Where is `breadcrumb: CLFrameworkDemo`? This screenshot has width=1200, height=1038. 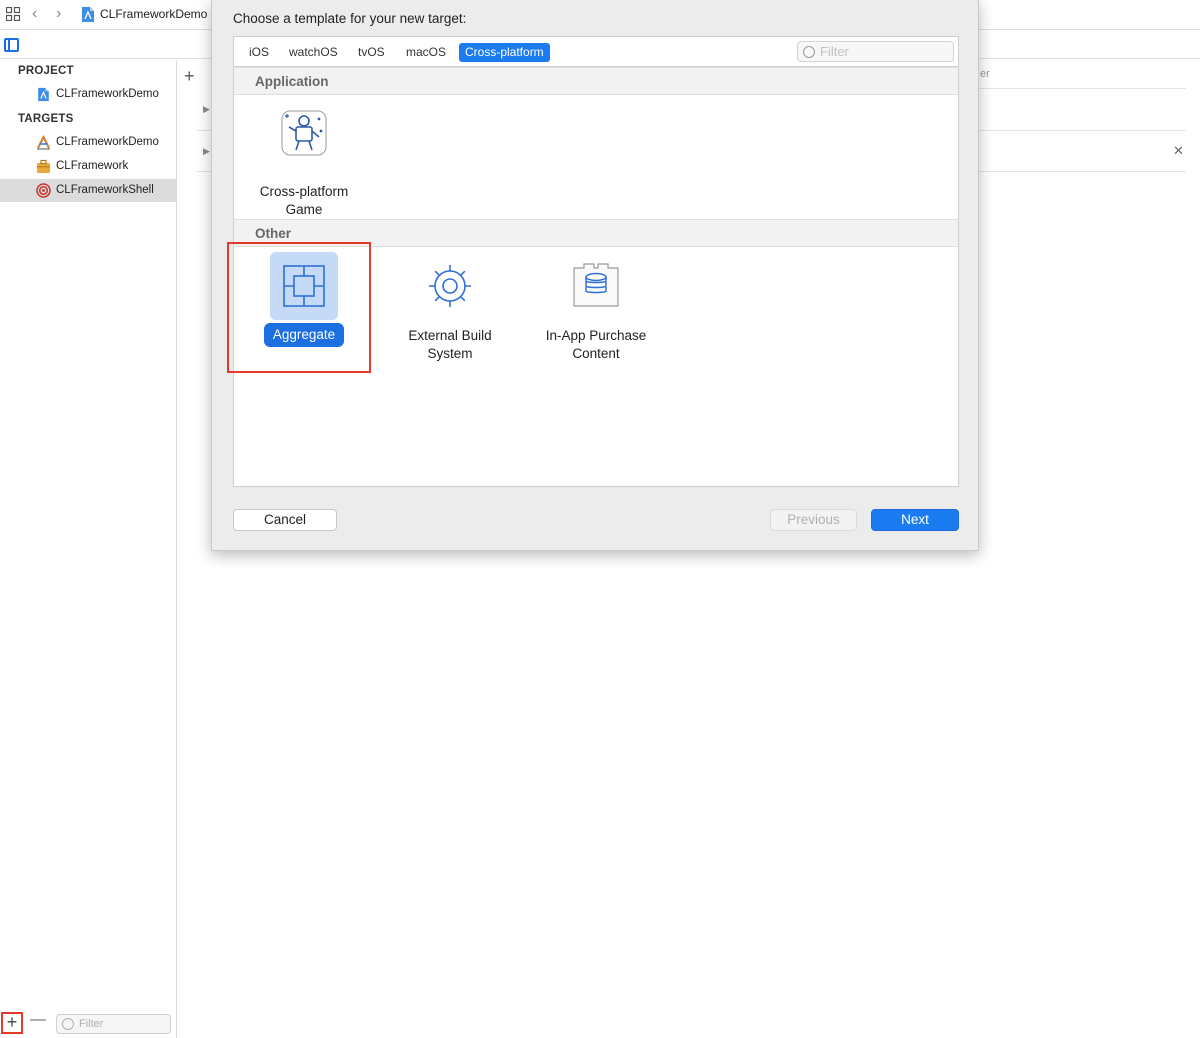 breadcrumb: CLFrameworkDemo is located at coordinates (153, 14).